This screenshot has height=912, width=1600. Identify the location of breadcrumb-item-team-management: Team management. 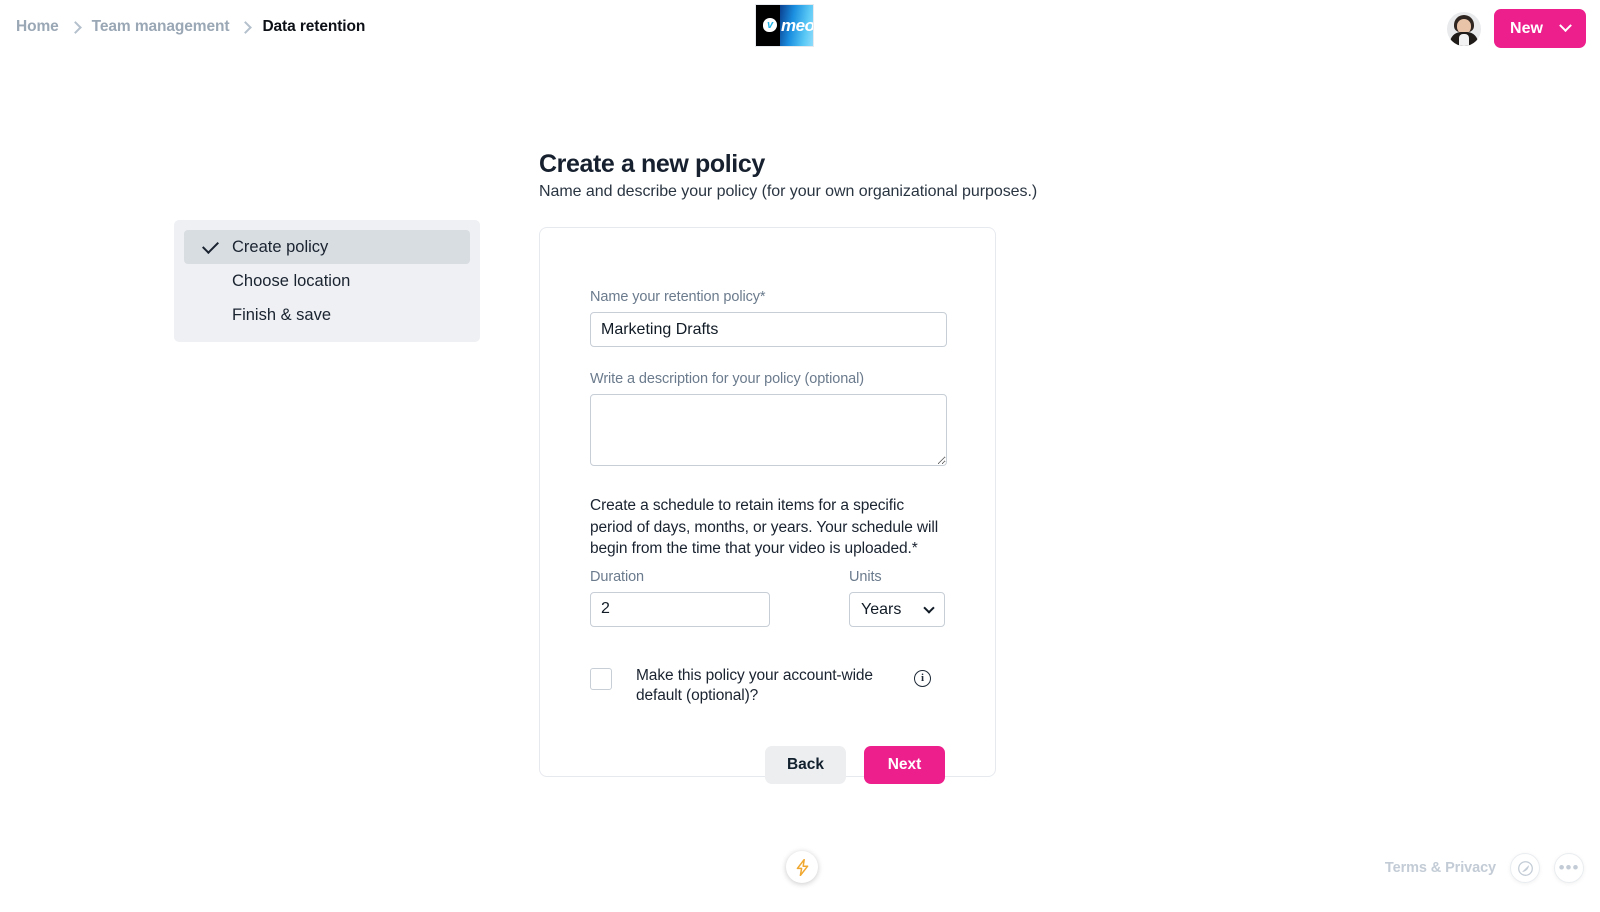
(161, 27).